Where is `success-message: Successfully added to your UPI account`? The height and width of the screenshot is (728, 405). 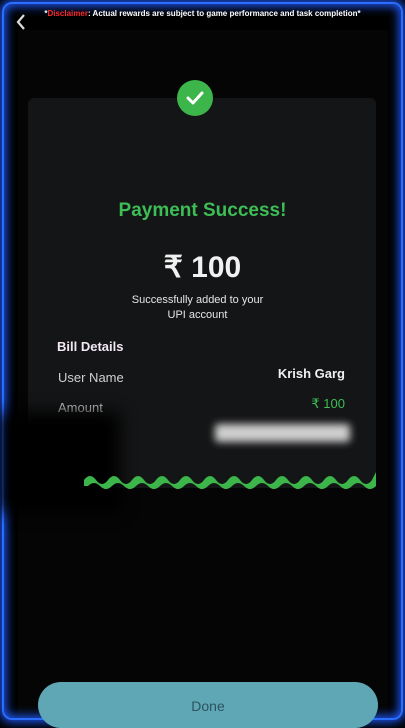 success-message: Successfully added to your UPI account is located at coordinates (197, 308).